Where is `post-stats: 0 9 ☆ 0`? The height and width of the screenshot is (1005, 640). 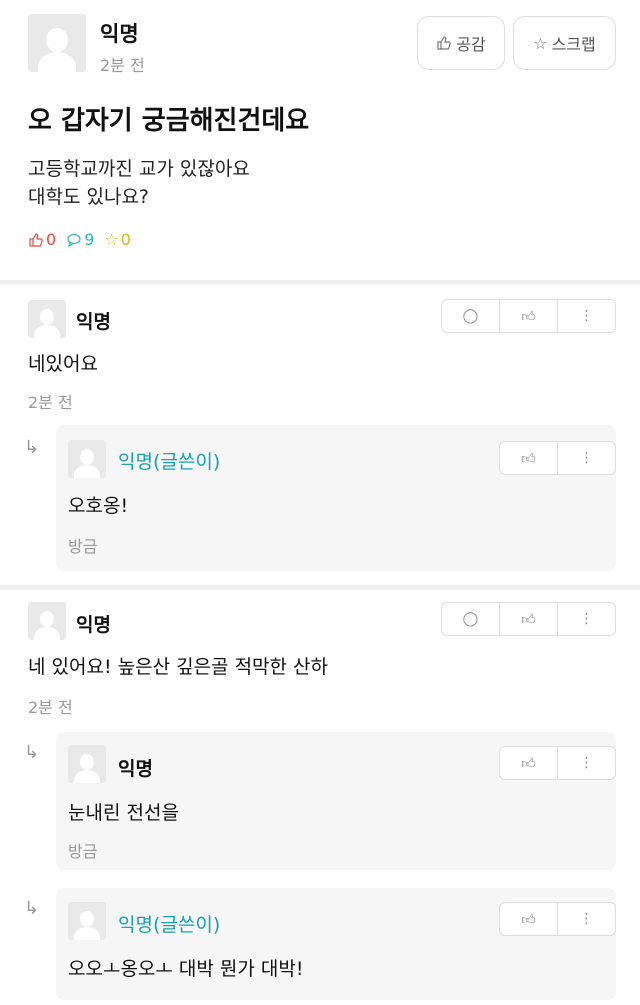 post-stats: 0 9 ☆ 0 is located at coordinates (79, 239).